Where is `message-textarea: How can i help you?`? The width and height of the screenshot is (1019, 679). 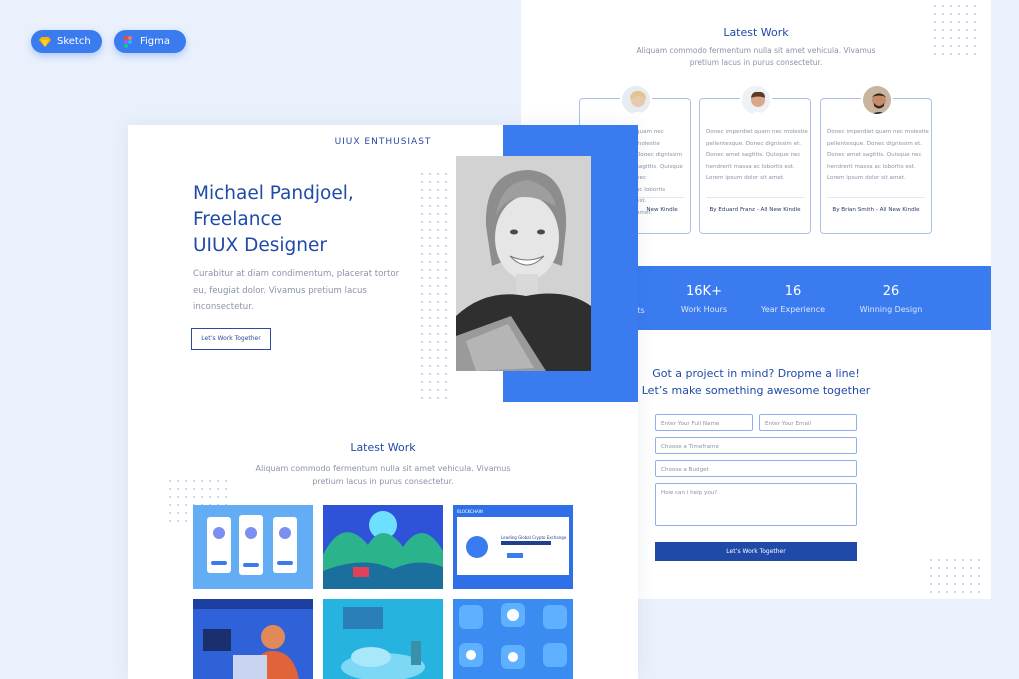
message-textarea: How can i help you? is located at coordinates (756, 504).